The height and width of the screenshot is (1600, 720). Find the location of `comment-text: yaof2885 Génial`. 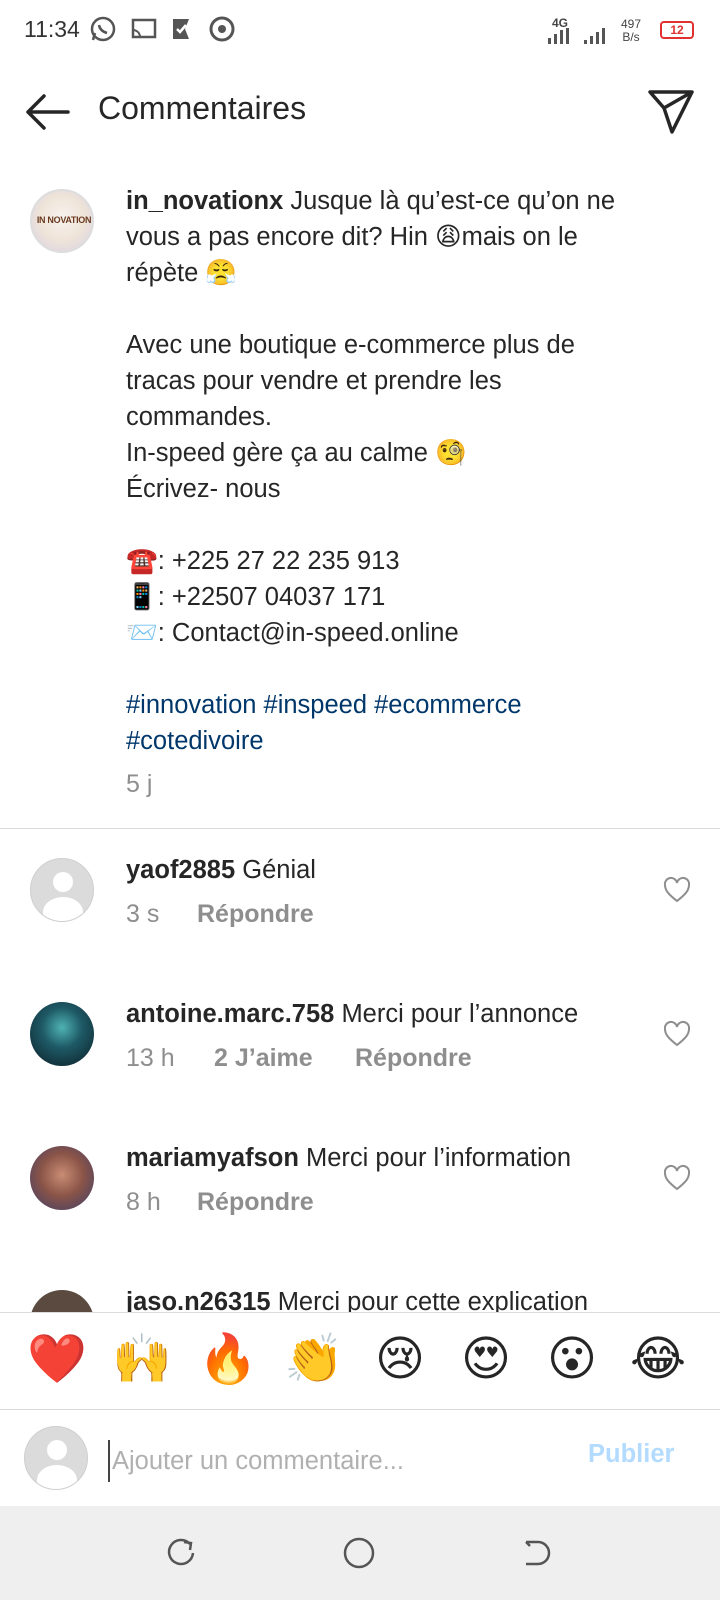

comment-text: yaof2885 Génial is located at coordinates (221, 870).